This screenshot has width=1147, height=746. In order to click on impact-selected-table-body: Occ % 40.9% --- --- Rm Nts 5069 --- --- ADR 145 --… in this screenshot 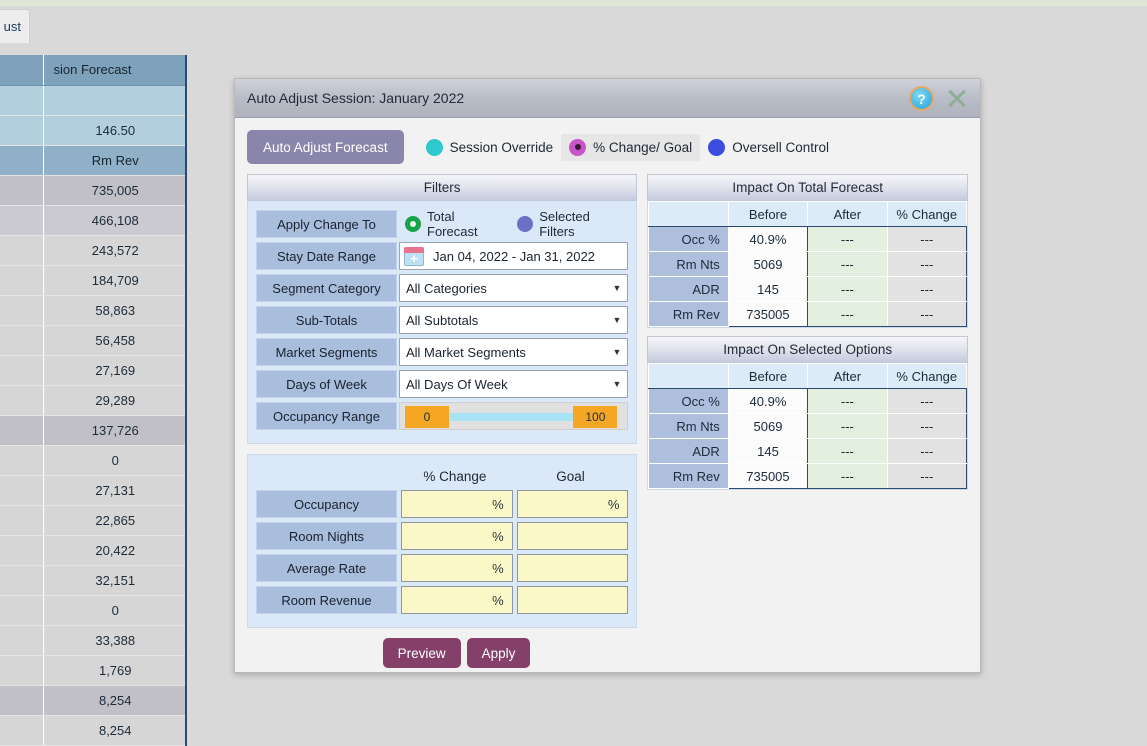, I will do `click(808, 438)`.